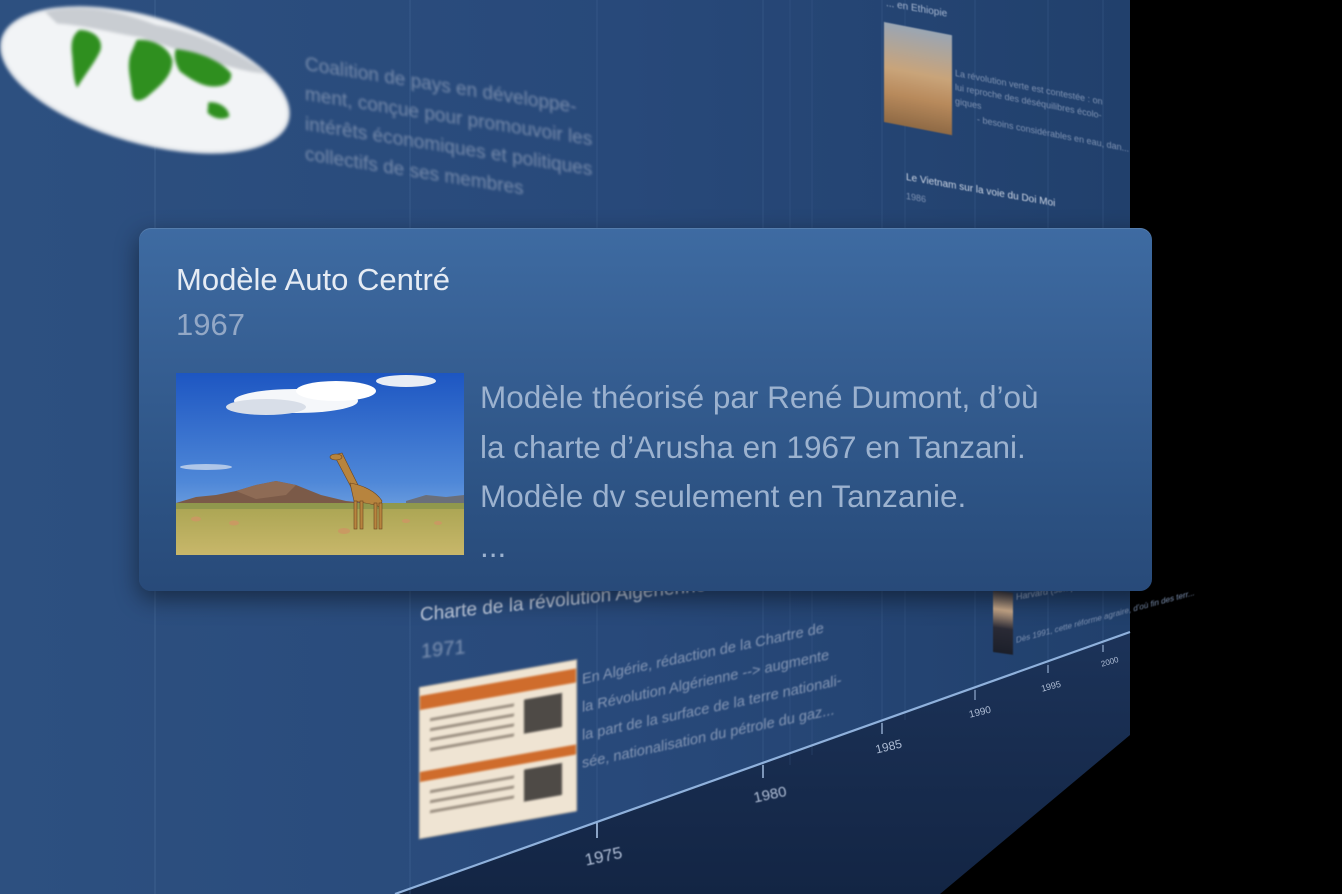 The image size is (1342, 894). Describe the element at coordinates (723, 496) in the screenshot. I see `text-line: Modèle dv seulement en Tanzanie.` at that location.